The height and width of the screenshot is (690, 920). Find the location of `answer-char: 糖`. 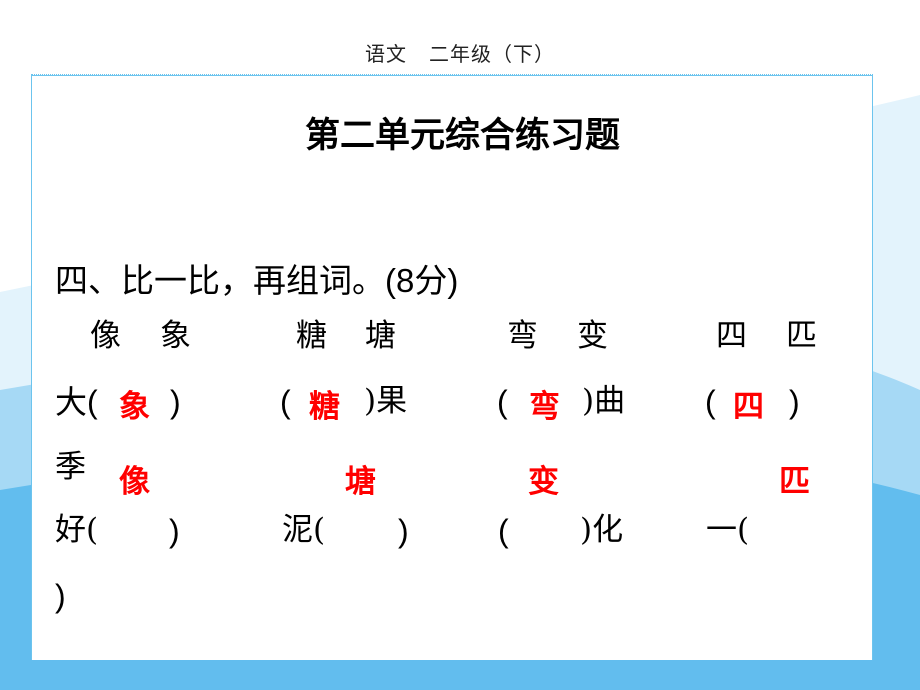

answer-char: 糖 is located at coordinates (324, 407).